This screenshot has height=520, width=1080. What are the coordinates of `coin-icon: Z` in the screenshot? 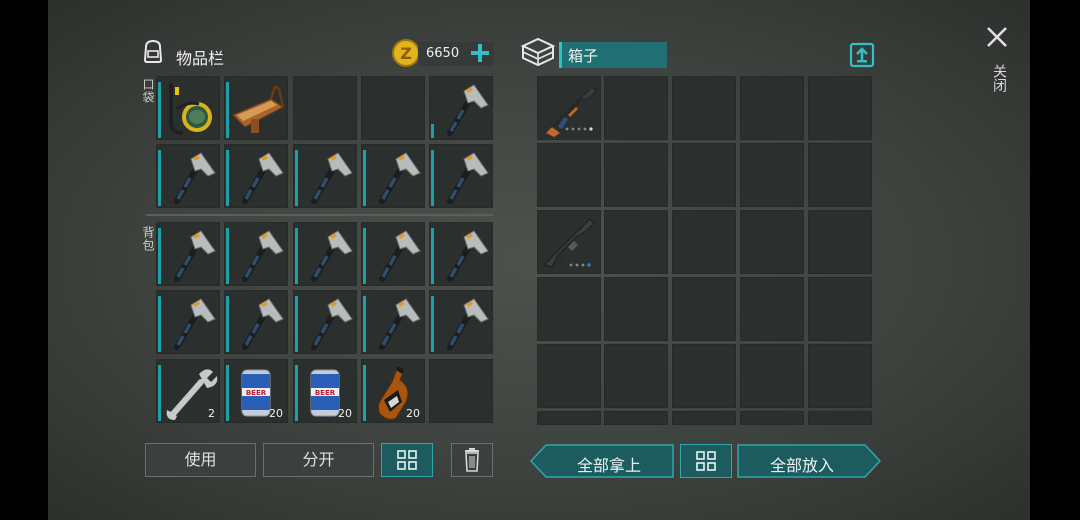 It's located at (406, 53).